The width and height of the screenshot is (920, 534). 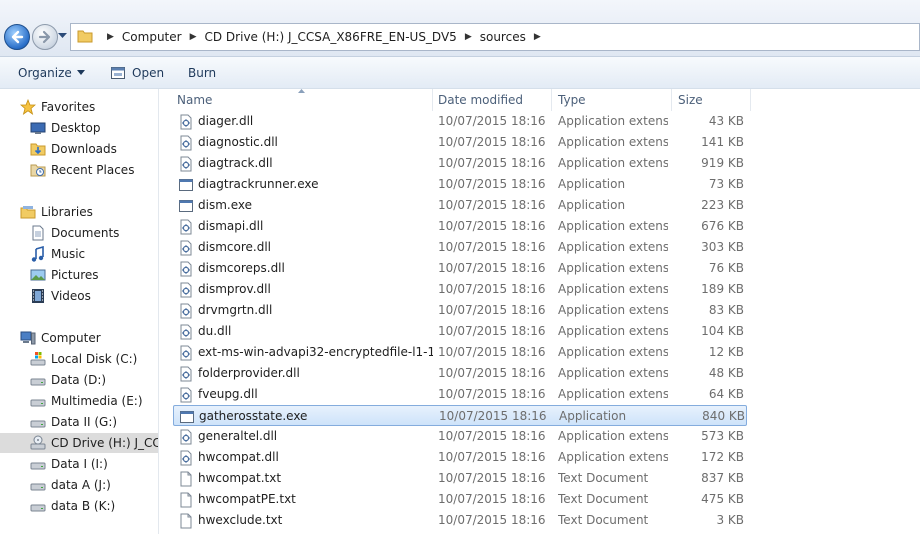 What do you see at coordinates (94, 254) in the screenshot?
I see `nav-item-music: Music` at bounding box center [94, 254].